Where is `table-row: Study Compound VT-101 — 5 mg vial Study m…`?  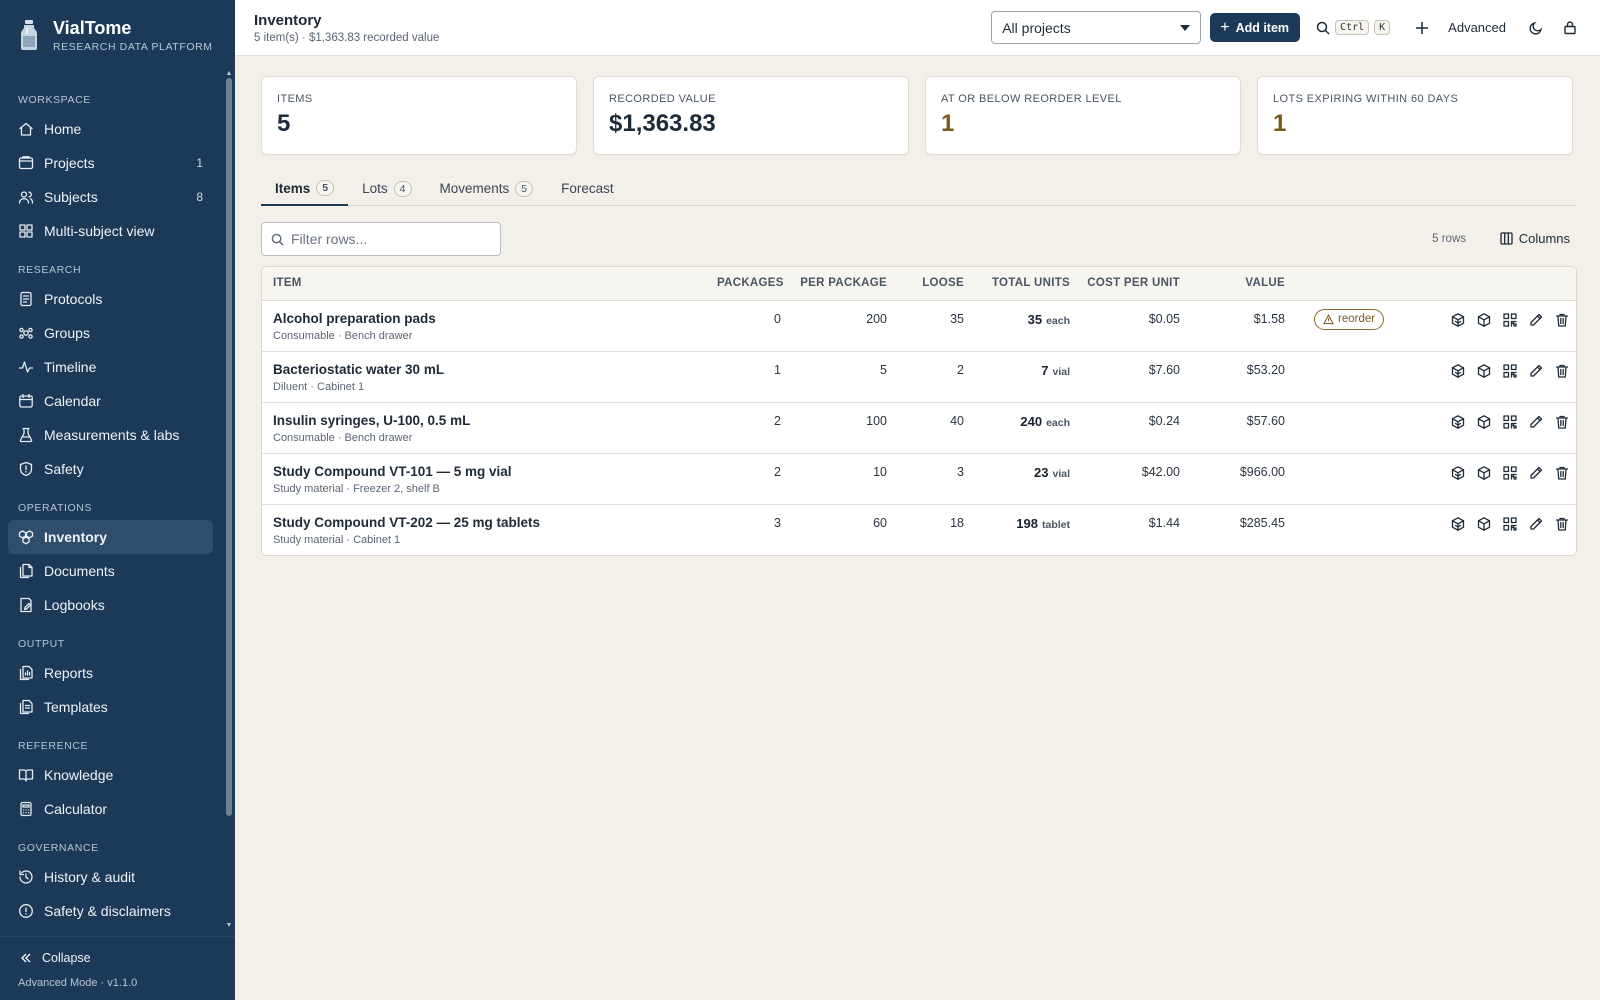 table-row: Study Compound VT-101 — 5 mg vial Study m… is located at coordinates (919, 478).